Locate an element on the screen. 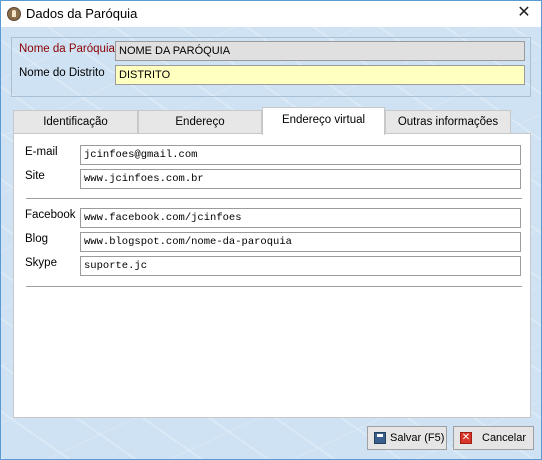  site-field: www.jcinfoes.com.br is located at coordinates (300, 179).